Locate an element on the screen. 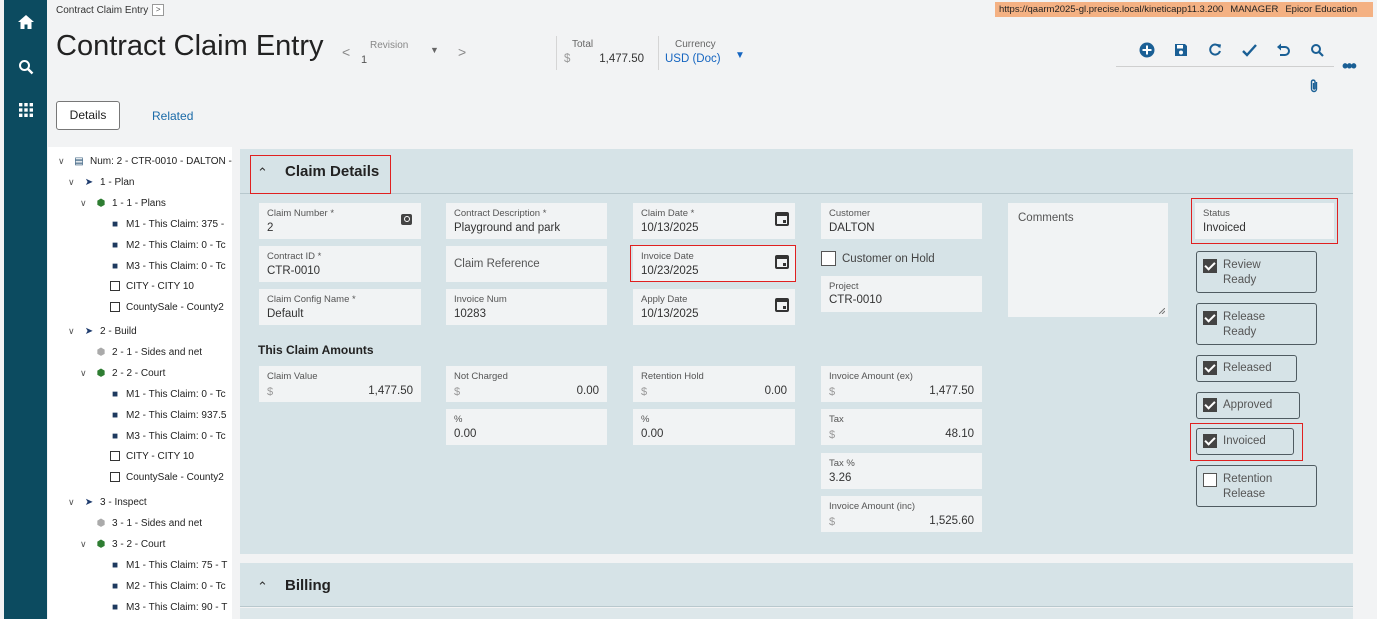 The image size is (1377, 619). claim-reference-placeholder: Claim Reference is located at coordinates (497, 264).